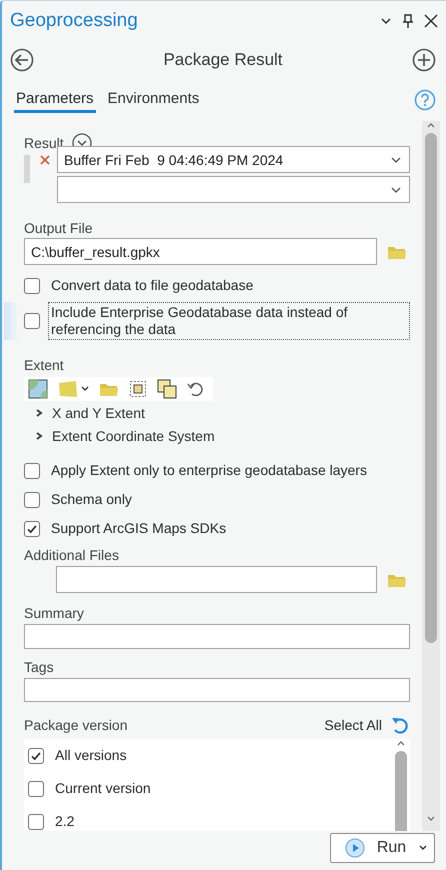 Image resolution: width=446 pixels, height=870 pixels. Describe the element at coordinates (54, 613) in the screenshot. I see `parameter-label: Summary` at that location.